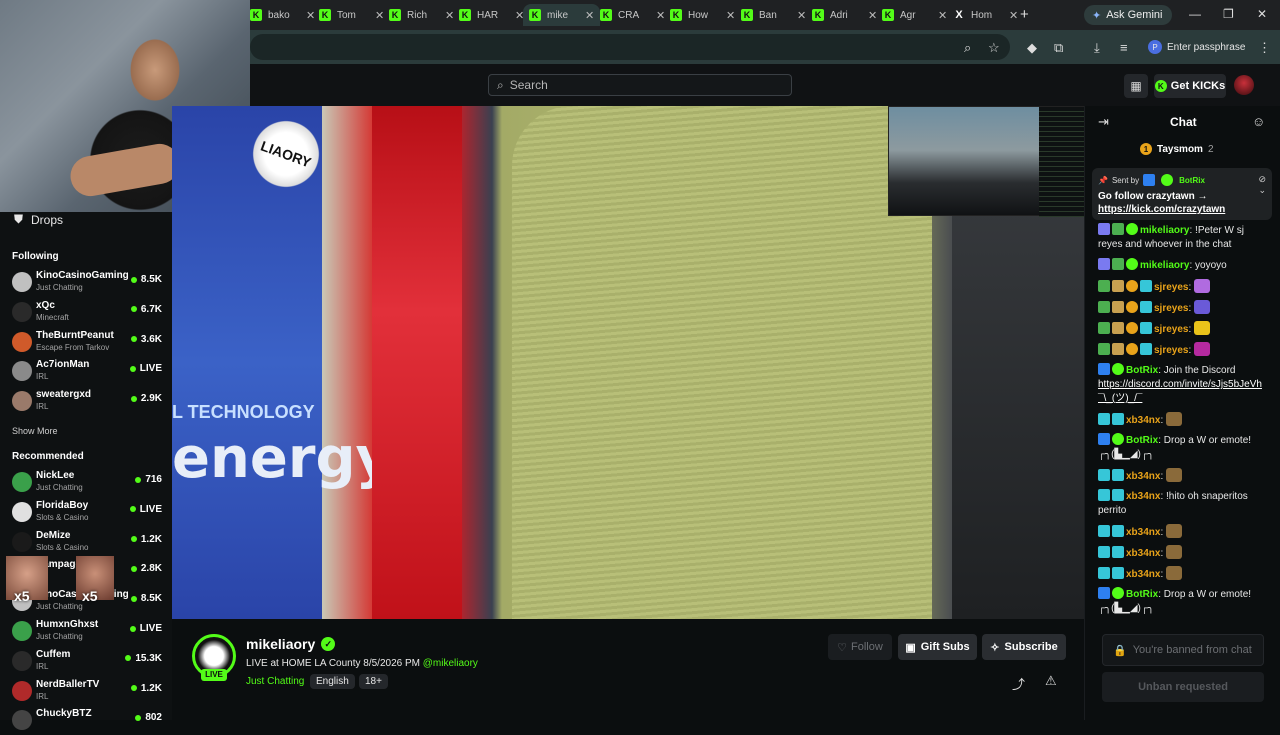  I want to click on sidebar-item-drops: ⛊ Drops, so click(38, 219).